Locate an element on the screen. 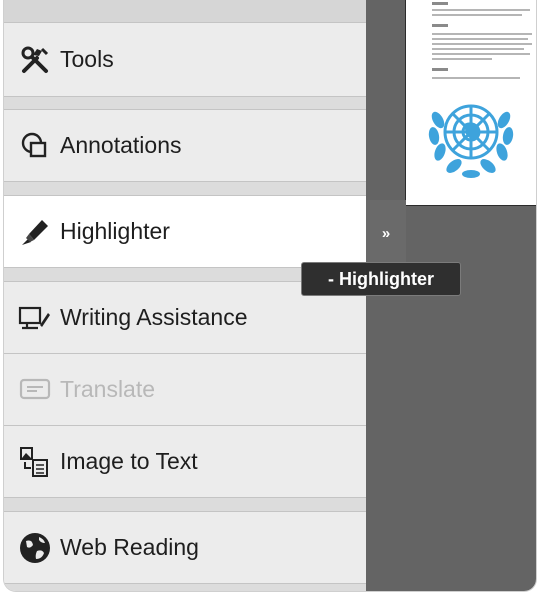 The width and height of the screenshot is (540, 595). sidebar-item-label: Tools is located at coordinates (87, 59).